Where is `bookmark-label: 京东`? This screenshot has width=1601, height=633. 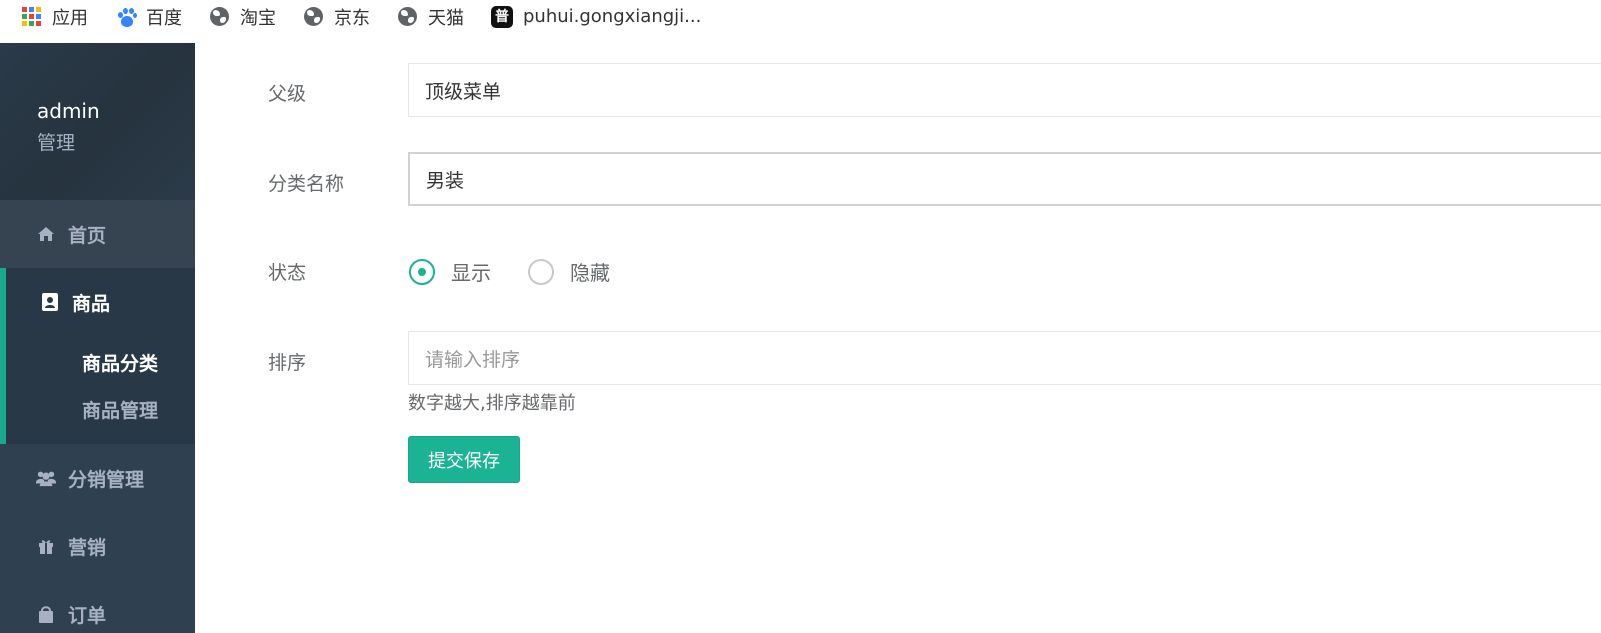 bookmark-label: 京东 is located at coordinates (352, 18).